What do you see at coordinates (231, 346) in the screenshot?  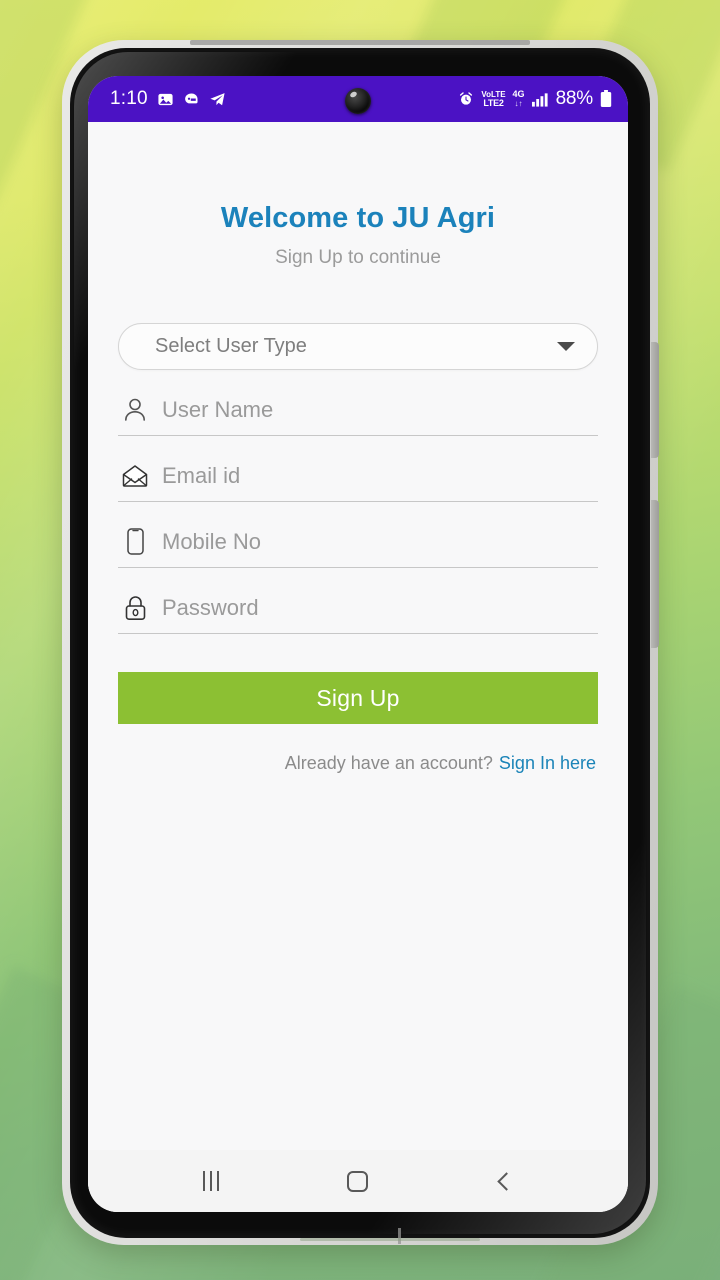 I see `user-type-dropdown-label: Select User Type` at bounding box center [231, 346].